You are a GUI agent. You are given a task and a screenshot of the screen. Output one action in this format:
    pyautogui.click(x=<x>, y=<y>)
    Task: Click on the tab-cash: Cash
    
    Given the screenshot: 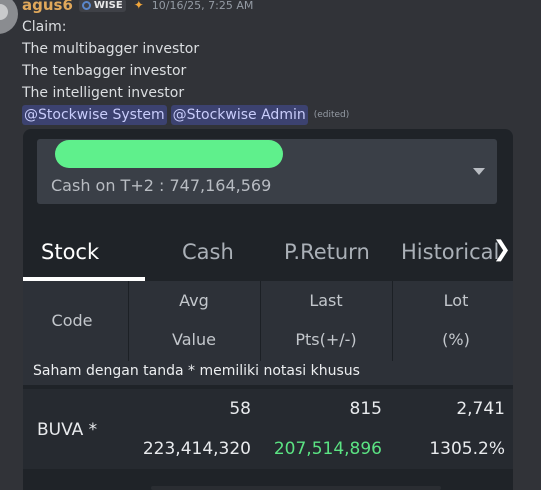 What is the action you would take?
    pyautogui.click(x=208, y=252)
    